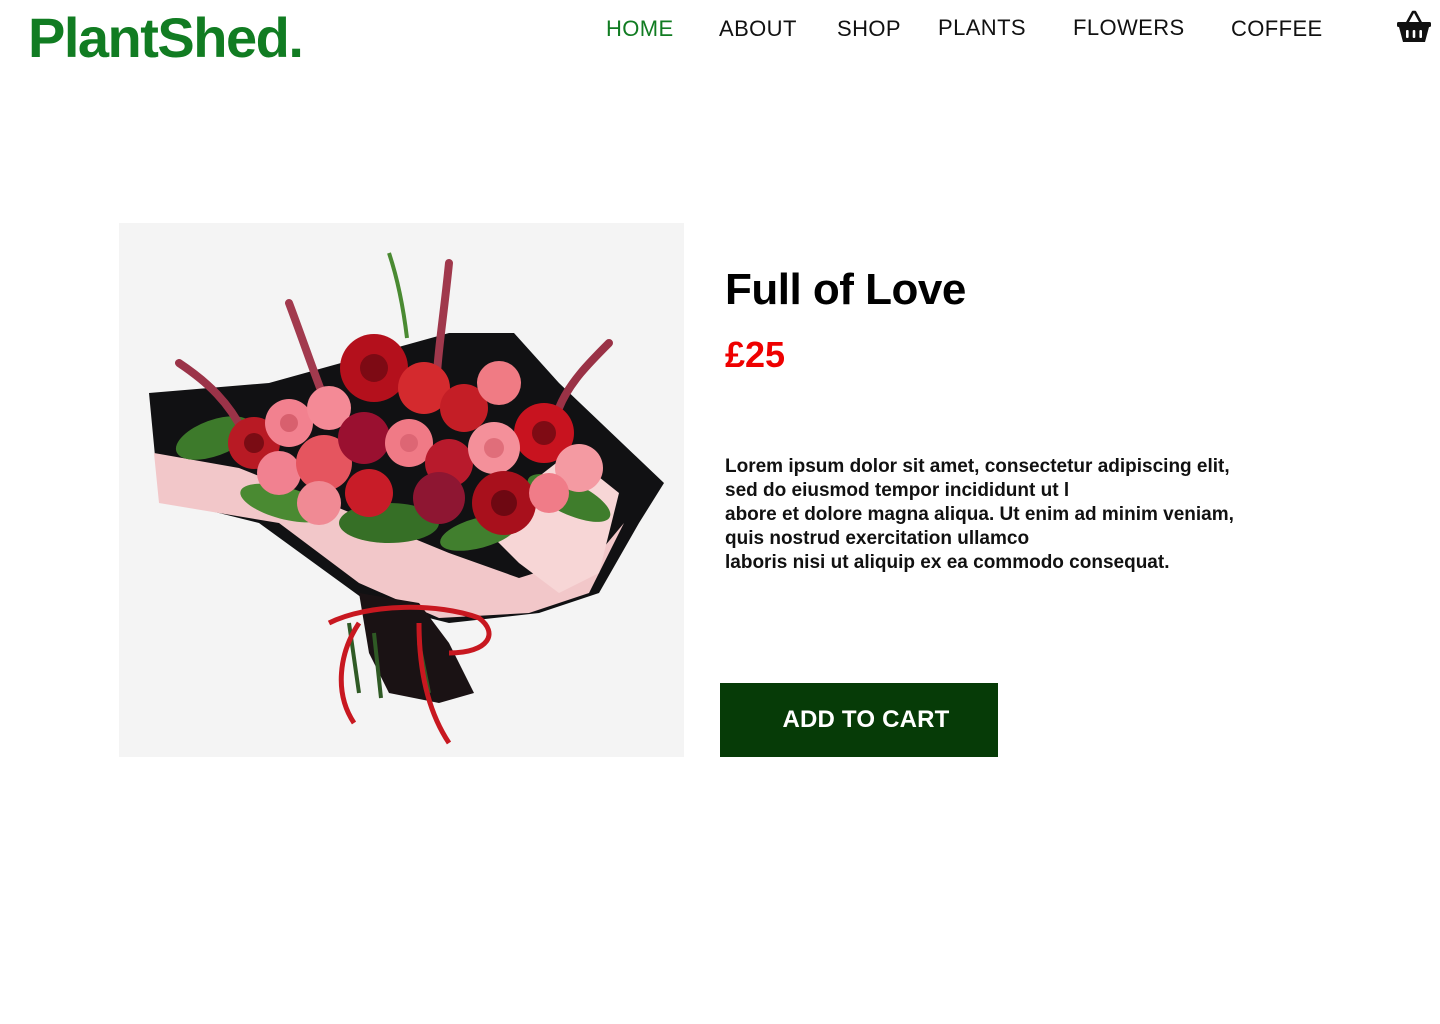 The height and width of the screenshot is (1024, 1440). I want to click on description-line: quis nostrud exercitation ullamco, so click(877, 538).